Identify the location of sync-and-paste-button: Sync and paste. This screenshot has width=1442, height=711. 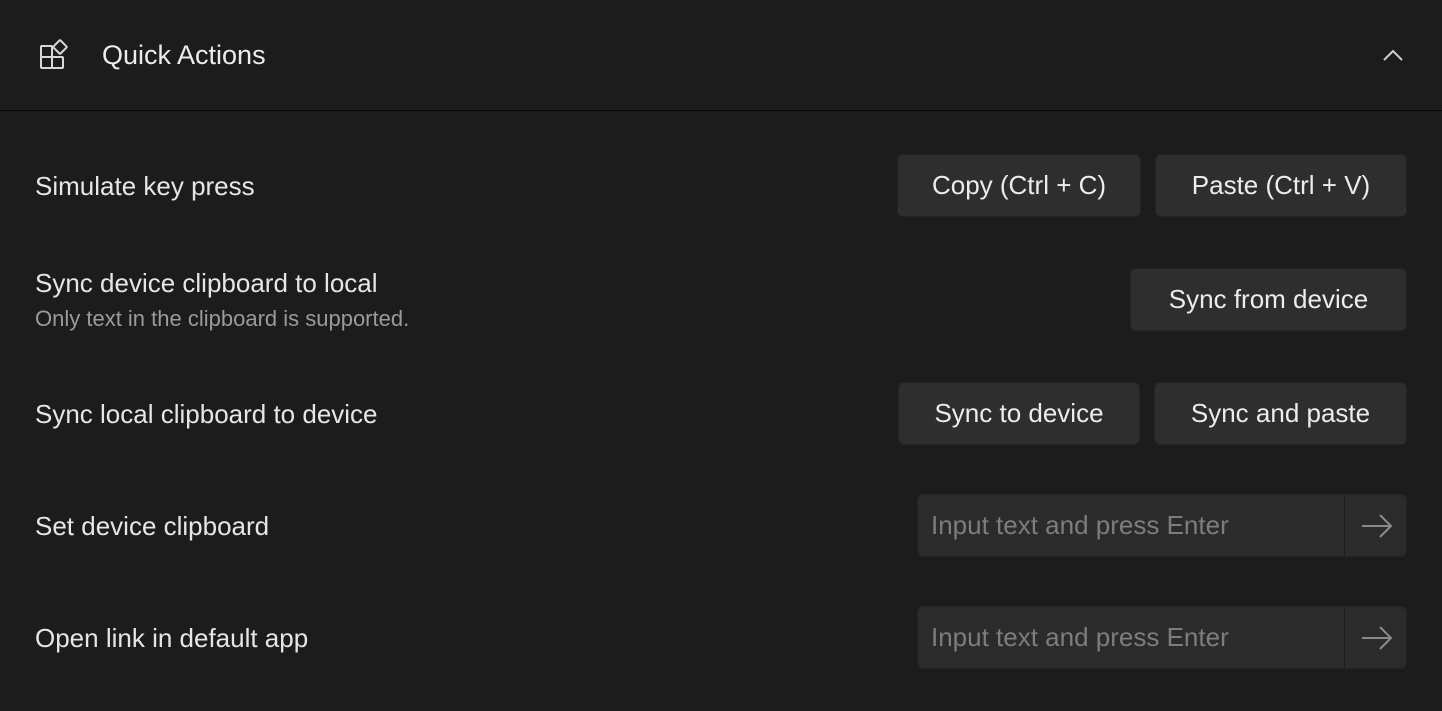
(1280, 413).